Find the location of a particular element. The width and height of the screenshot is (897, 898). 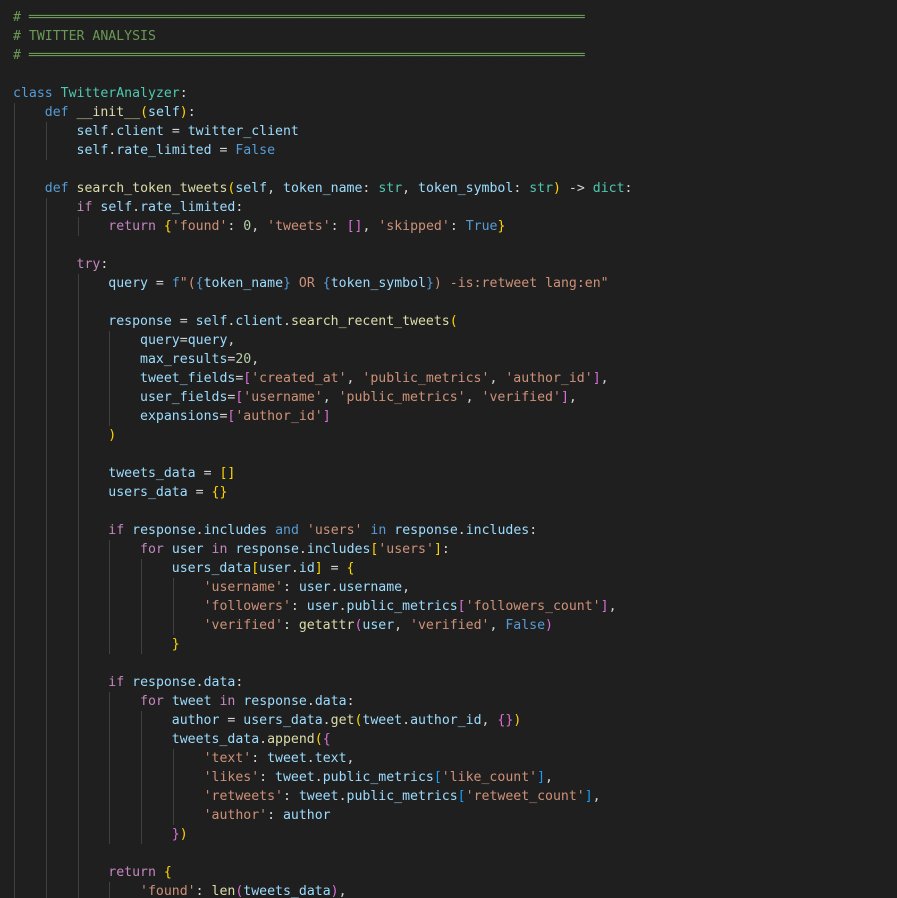

code-token: user is located at coordinates (187, 549).